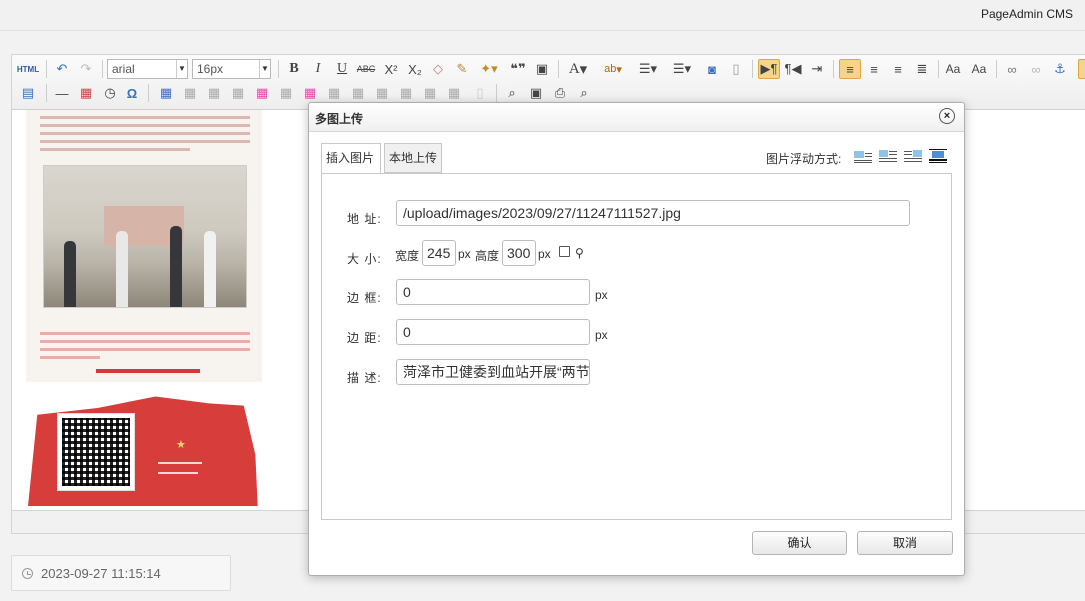  I want to click on highlight-label: ab, so click(610, 69).